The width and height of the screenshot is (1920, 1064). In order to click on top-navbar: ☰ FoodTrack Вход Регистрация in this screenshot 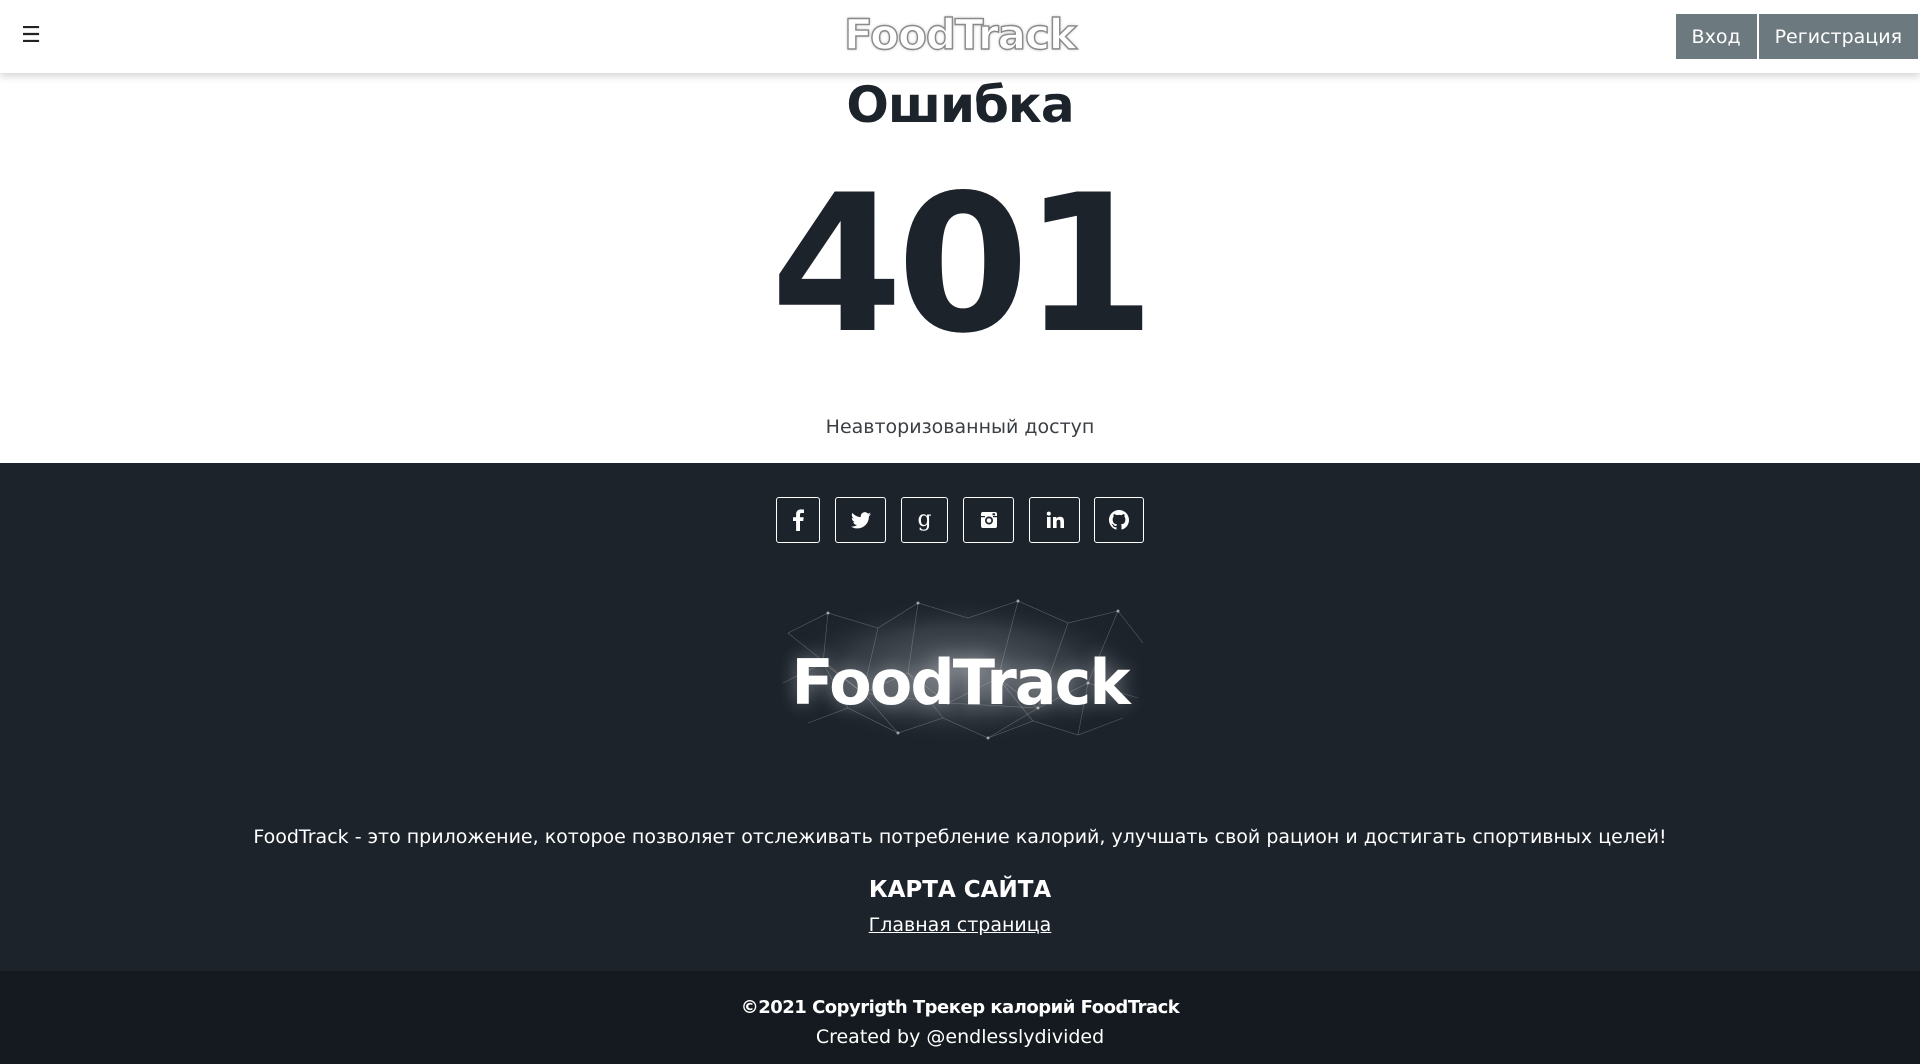, I will do `click(960, 36)`.